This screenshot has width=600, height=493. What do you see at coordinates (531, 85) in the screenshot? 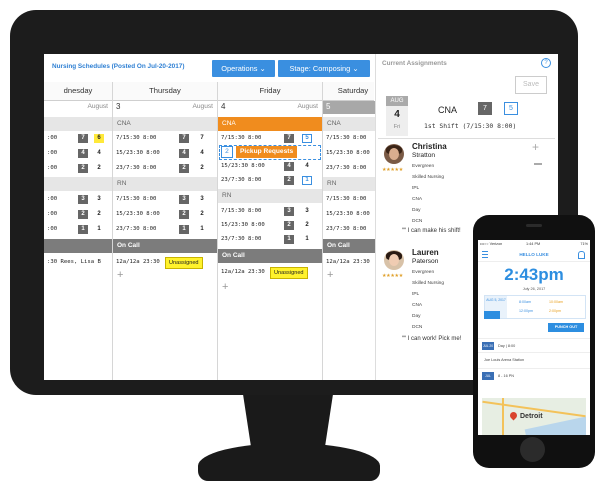
I see `save-button: Save` at bounding box center [531, 85].